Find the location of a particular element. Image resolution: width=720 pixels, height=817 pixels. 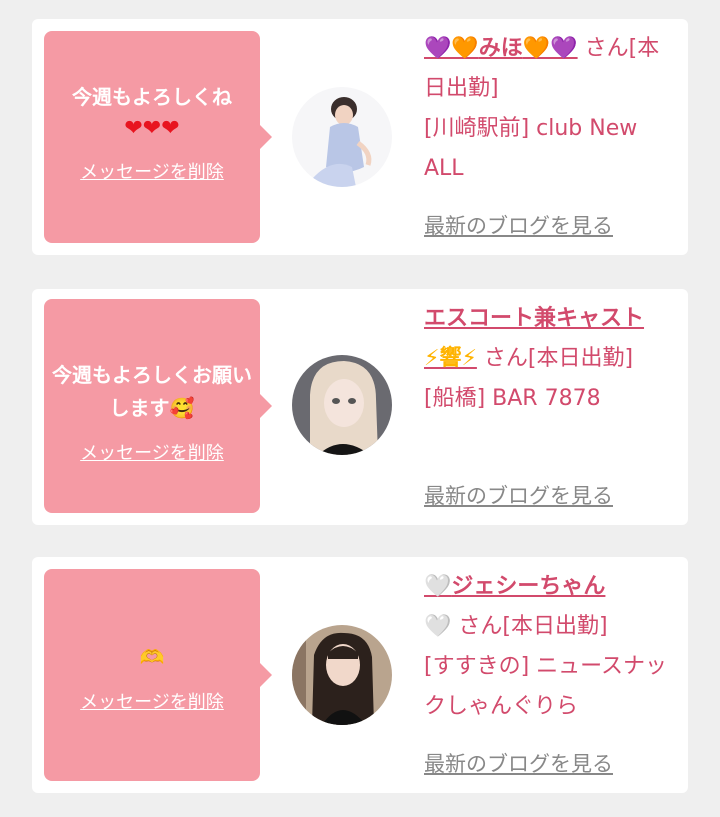

message-bubble: 今週もよろしくね ❤❤❤ メッセージを削除 is located at coordinates (158, 137).